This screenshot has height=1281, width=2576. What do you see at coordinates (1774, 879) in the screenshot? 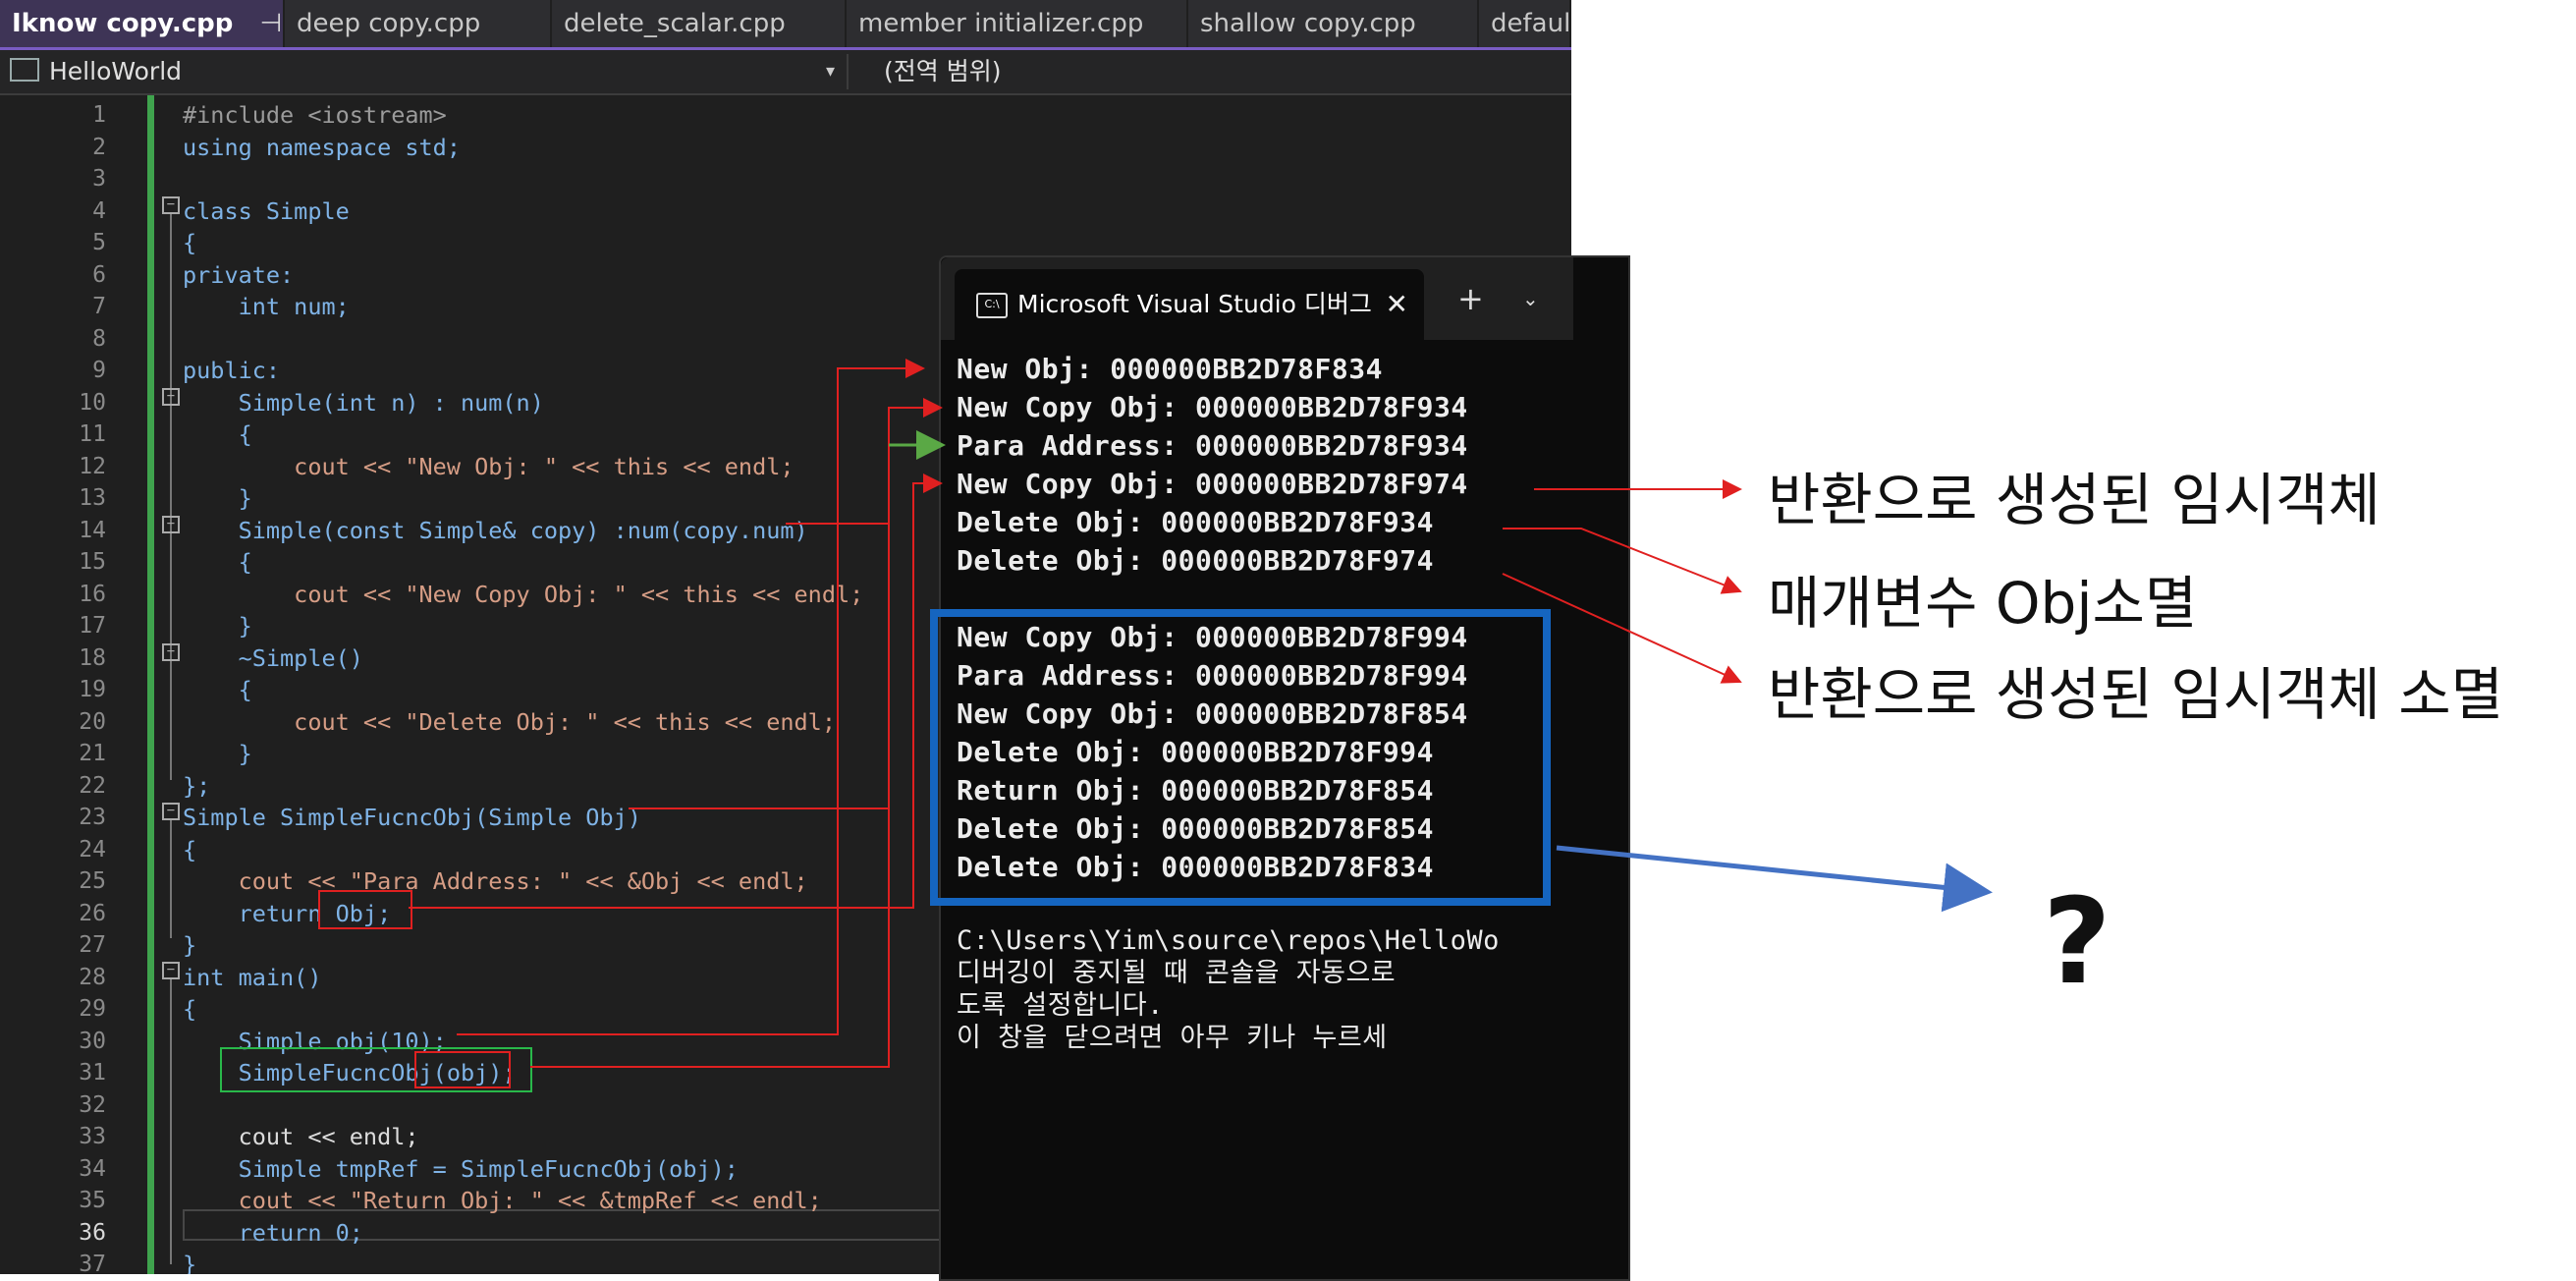
I see `arrow-question` at bounding box center [1774, 879].